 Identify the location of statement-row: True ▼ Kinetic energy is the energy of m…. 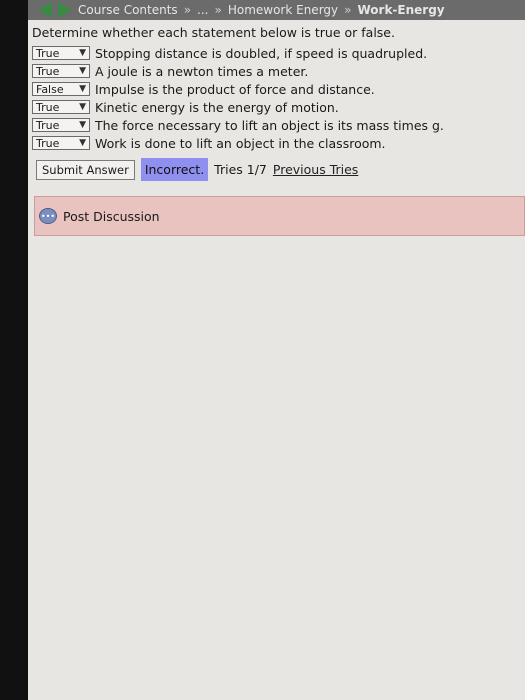
(238, 107).